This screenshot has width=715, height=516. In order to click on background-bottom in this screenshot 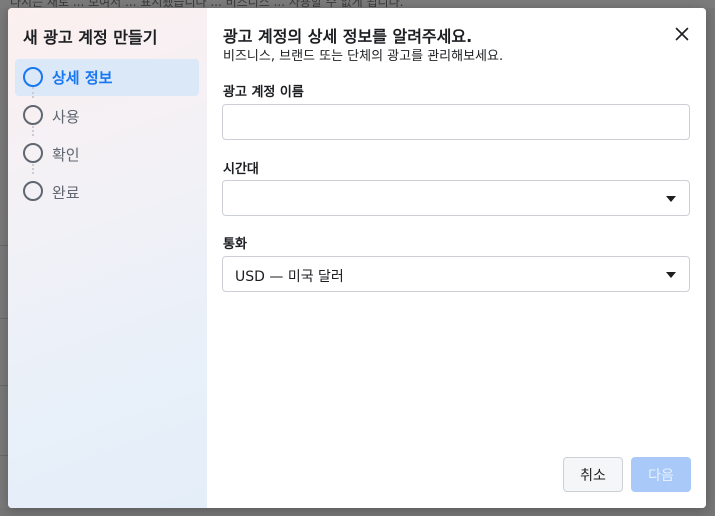, I will do `click(357, 512)`.